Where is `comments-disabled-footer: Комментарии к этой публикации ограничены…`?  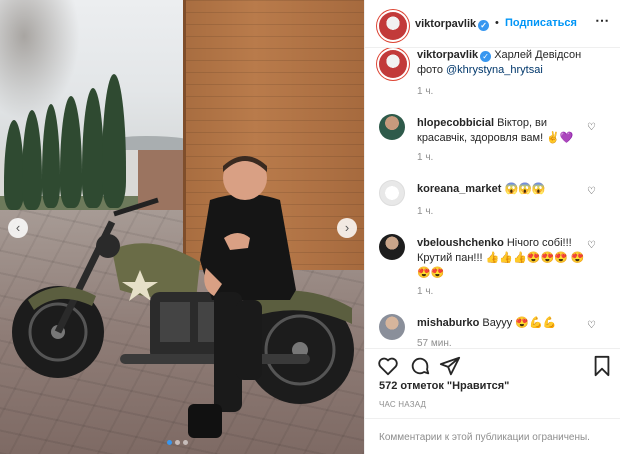
comments-disabled-footer: Комментарии к этой публикации ограничены… is located at coordinates (492, 436).